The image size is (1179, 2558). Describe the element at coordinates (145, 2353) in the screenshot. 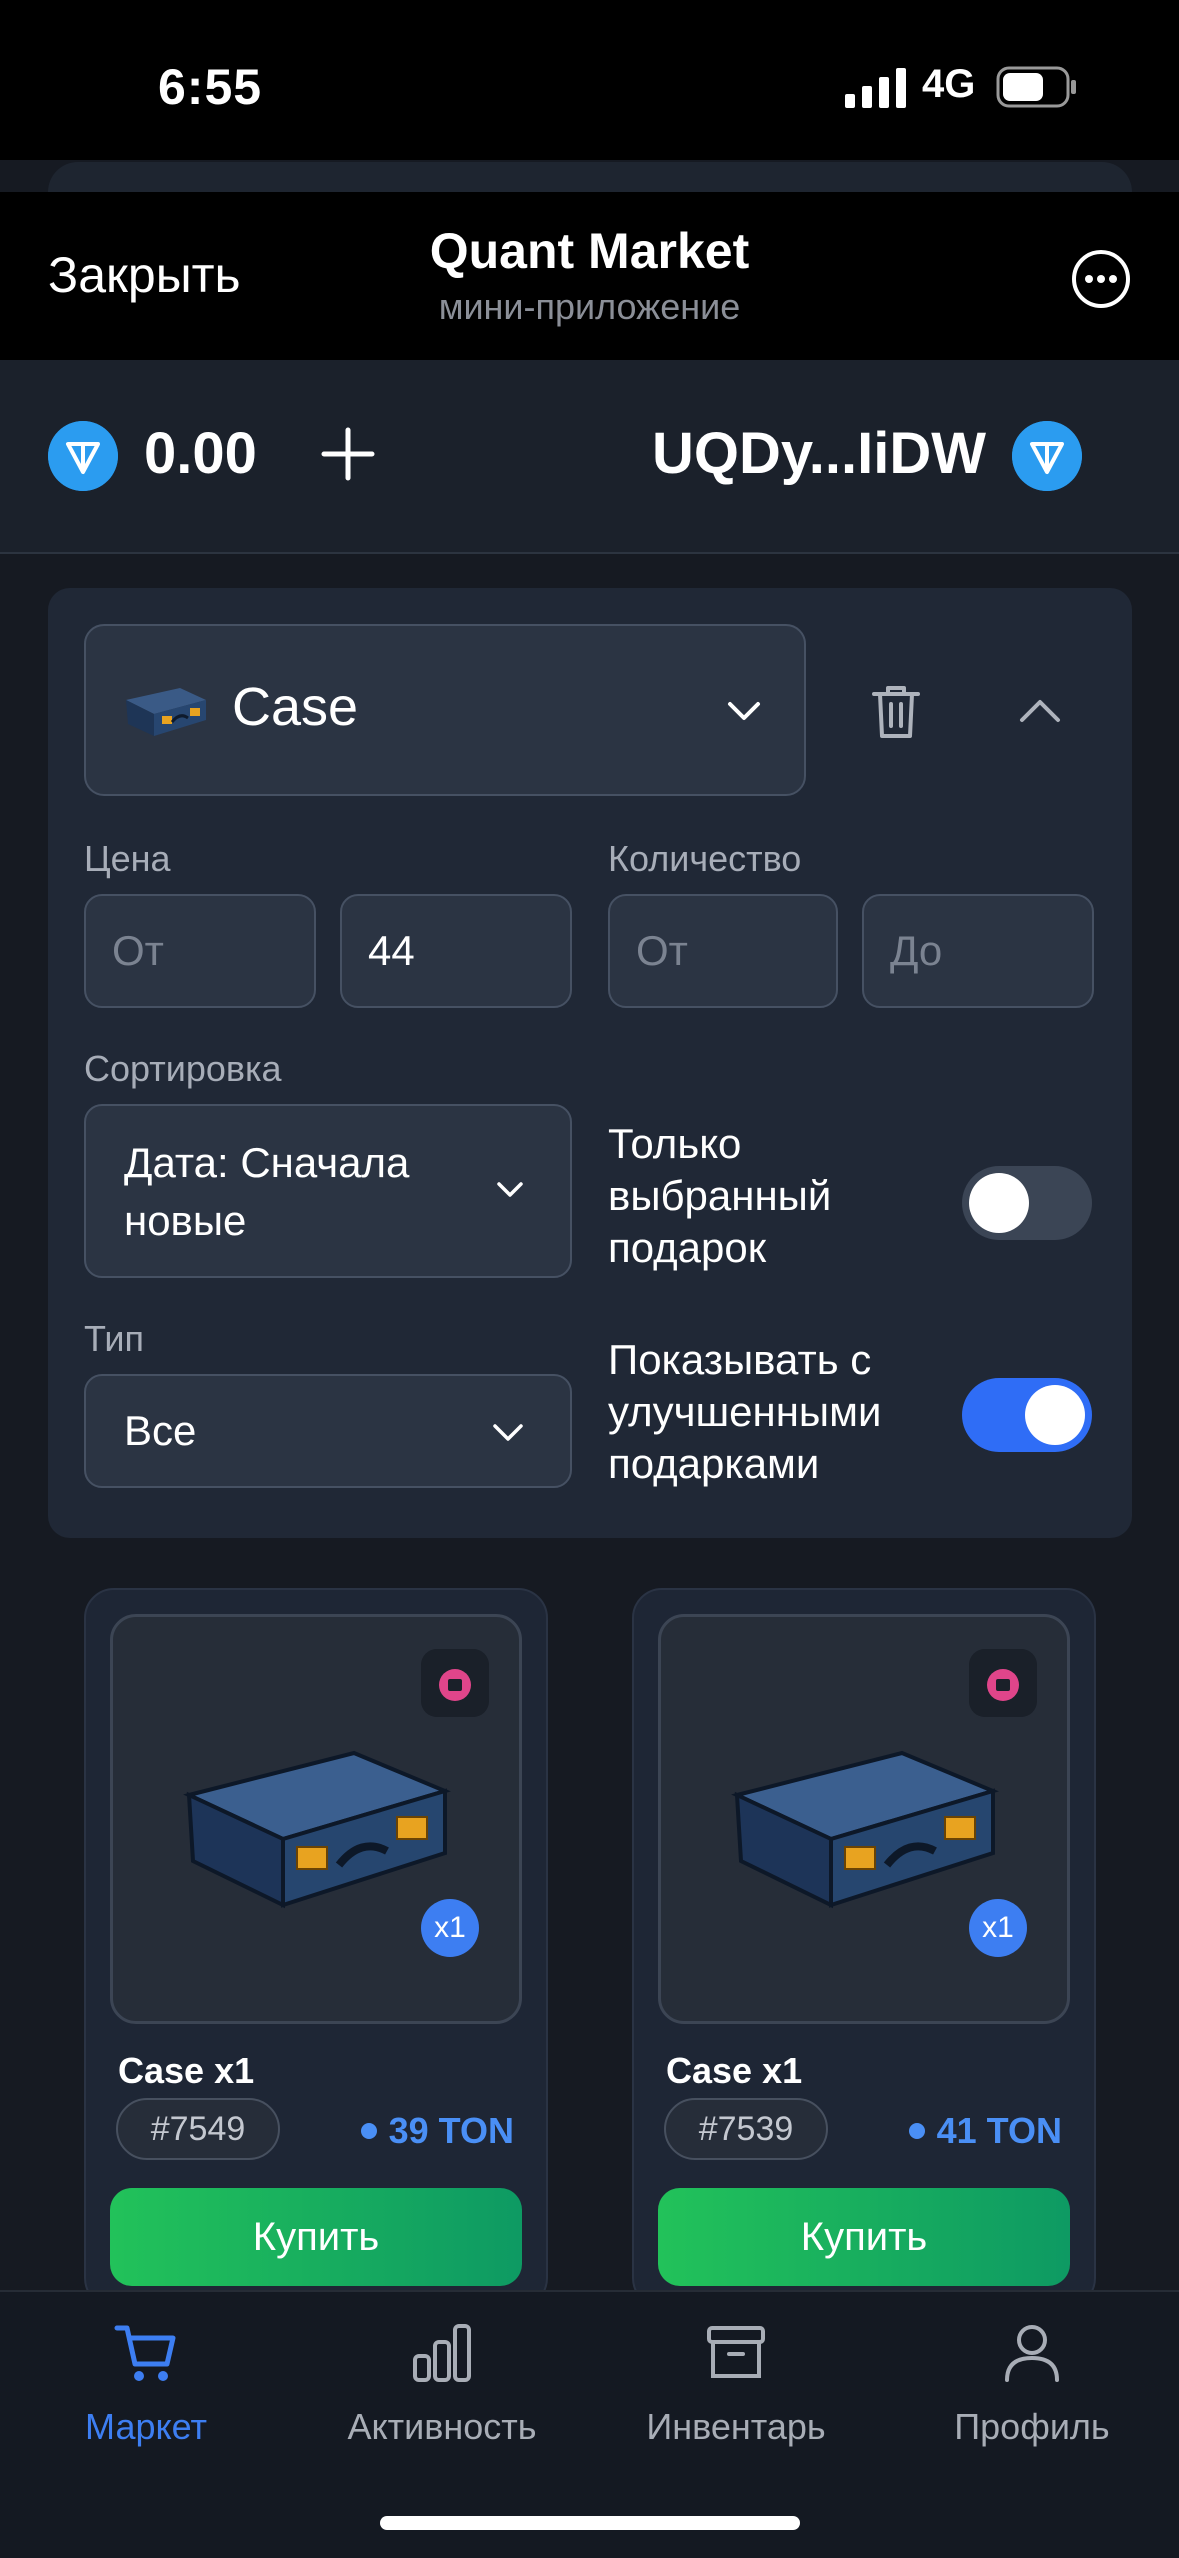

I see `cart-icon` at that location.